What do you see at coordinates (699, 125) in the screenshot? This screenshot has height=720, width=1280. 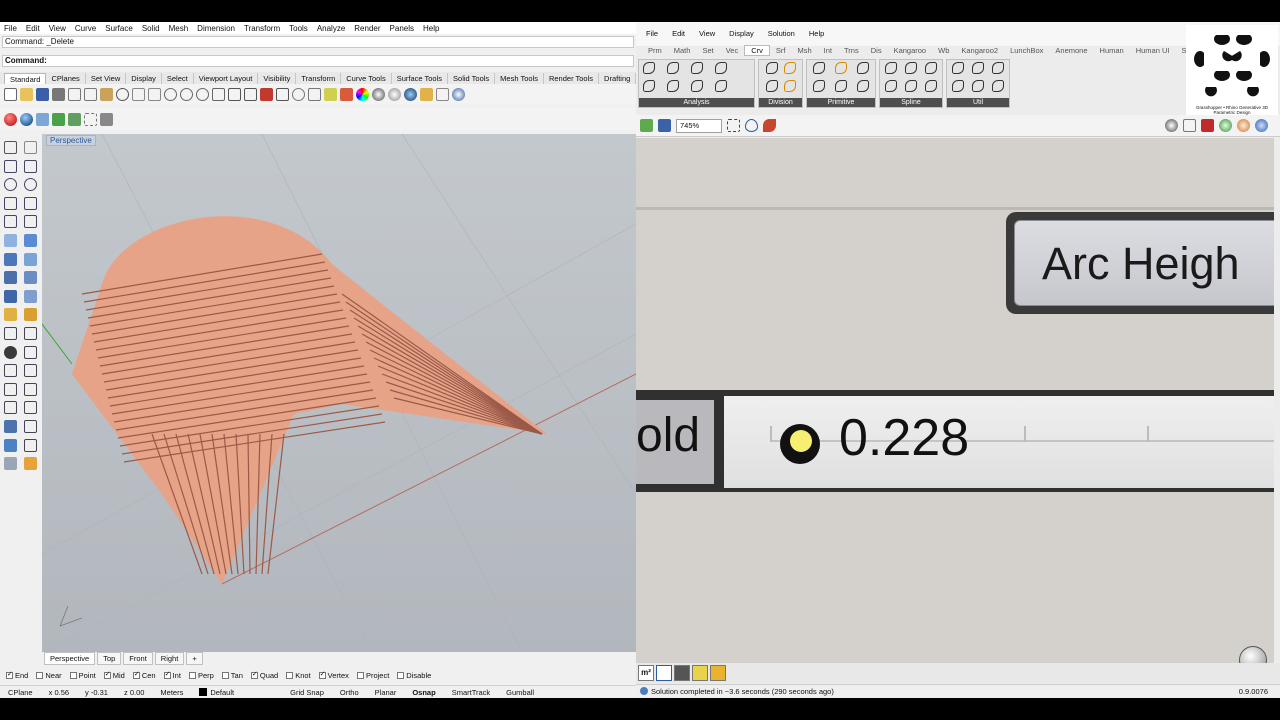 I see `zoom-level-dropdown: 745%` at bounding box center [699, 125].